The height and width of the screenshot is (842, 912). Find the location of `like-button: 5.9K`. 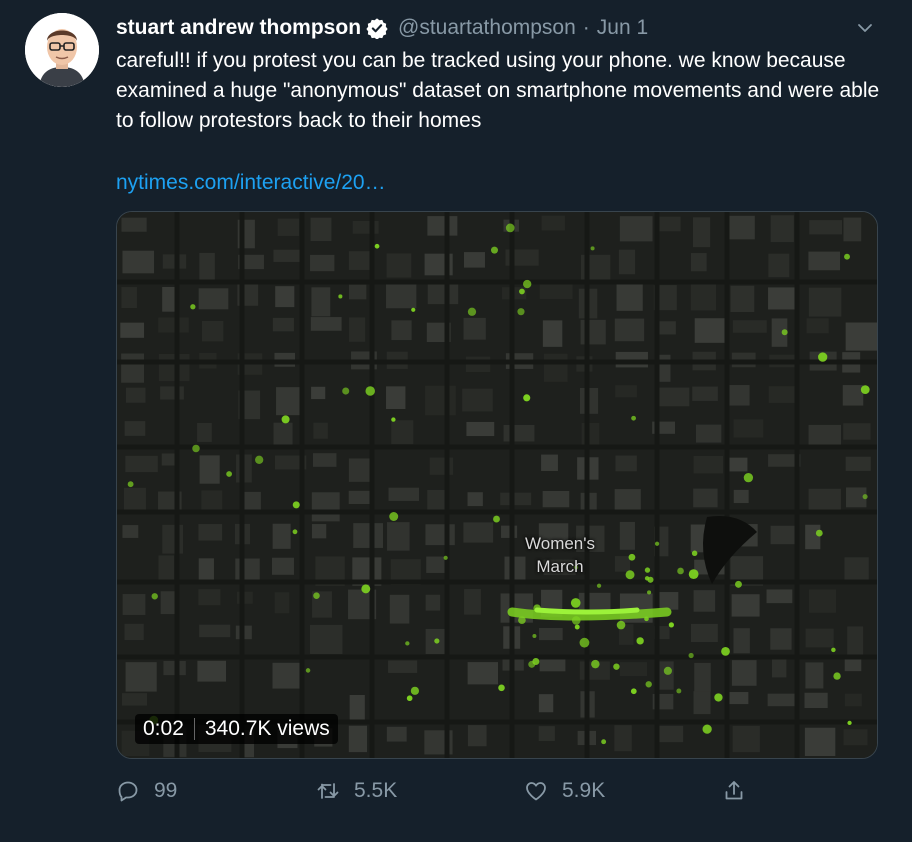

like-button: 5.9K is located at coordinates (564, 791).